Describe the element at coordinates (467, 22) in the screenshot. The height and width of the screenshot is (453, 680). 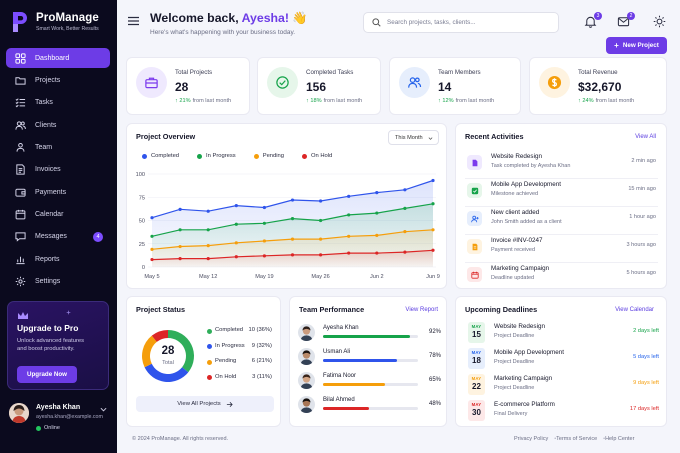
I see `search-input` at that location.